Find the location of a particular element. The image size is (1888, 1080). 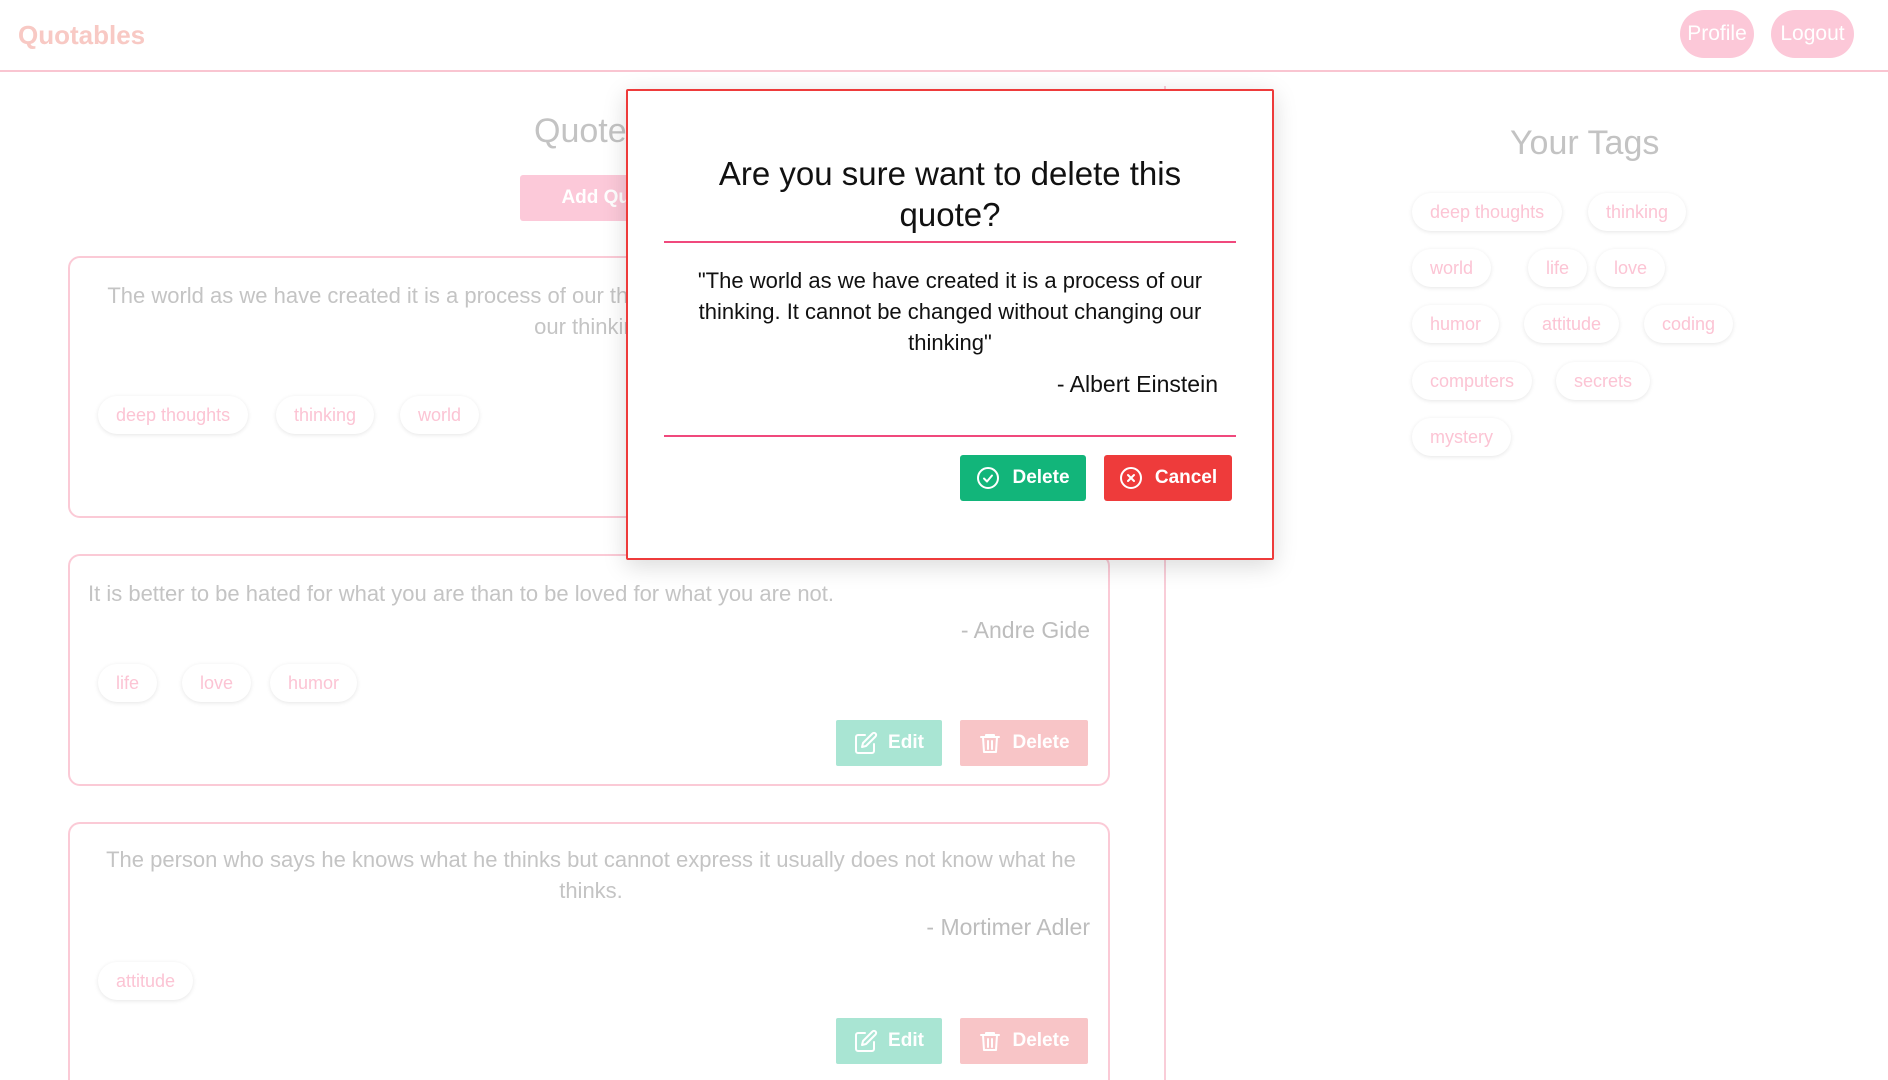

brand-logo: Quotables is located at coordinates (81, 35).